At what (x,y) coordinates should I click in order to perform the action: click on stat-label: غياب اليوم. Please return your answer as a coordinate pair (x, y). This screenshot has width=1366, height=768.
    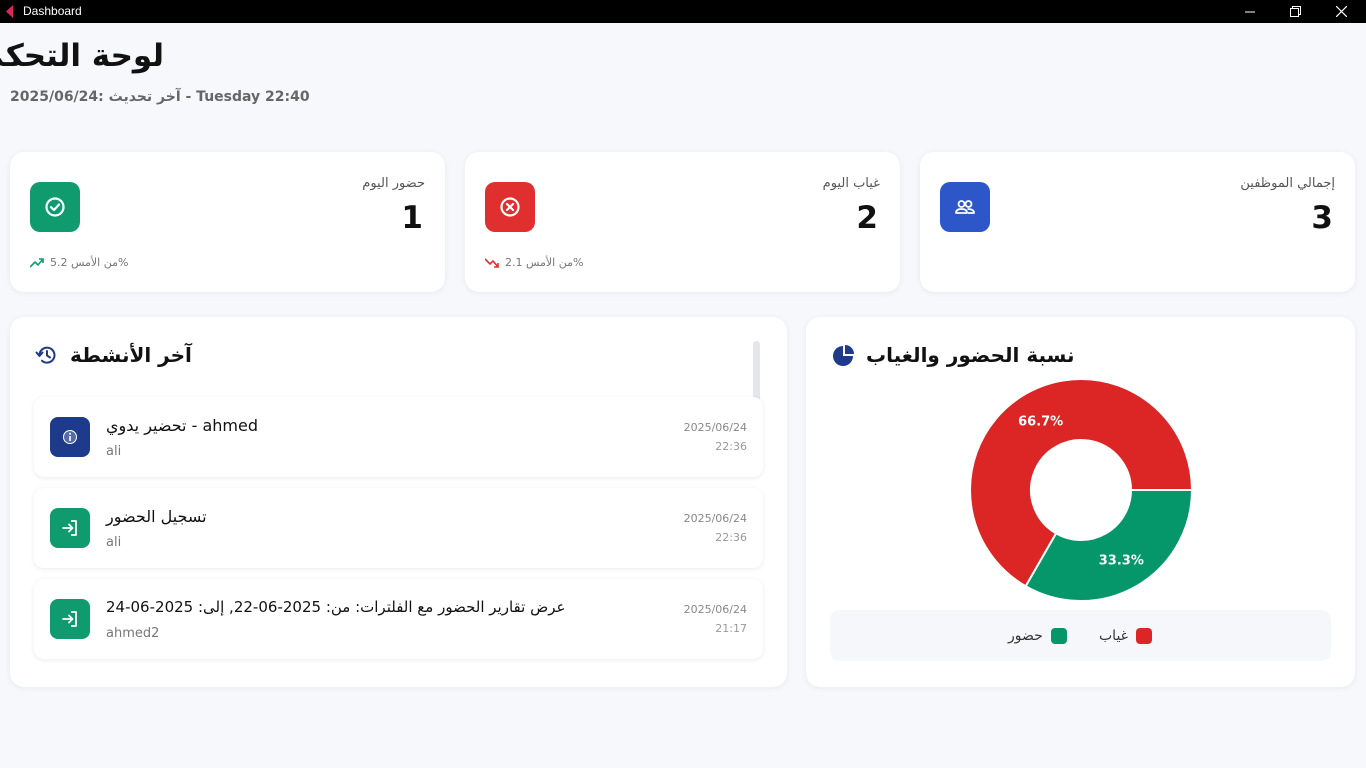
    Looking at the image, I should click on (851, 183).